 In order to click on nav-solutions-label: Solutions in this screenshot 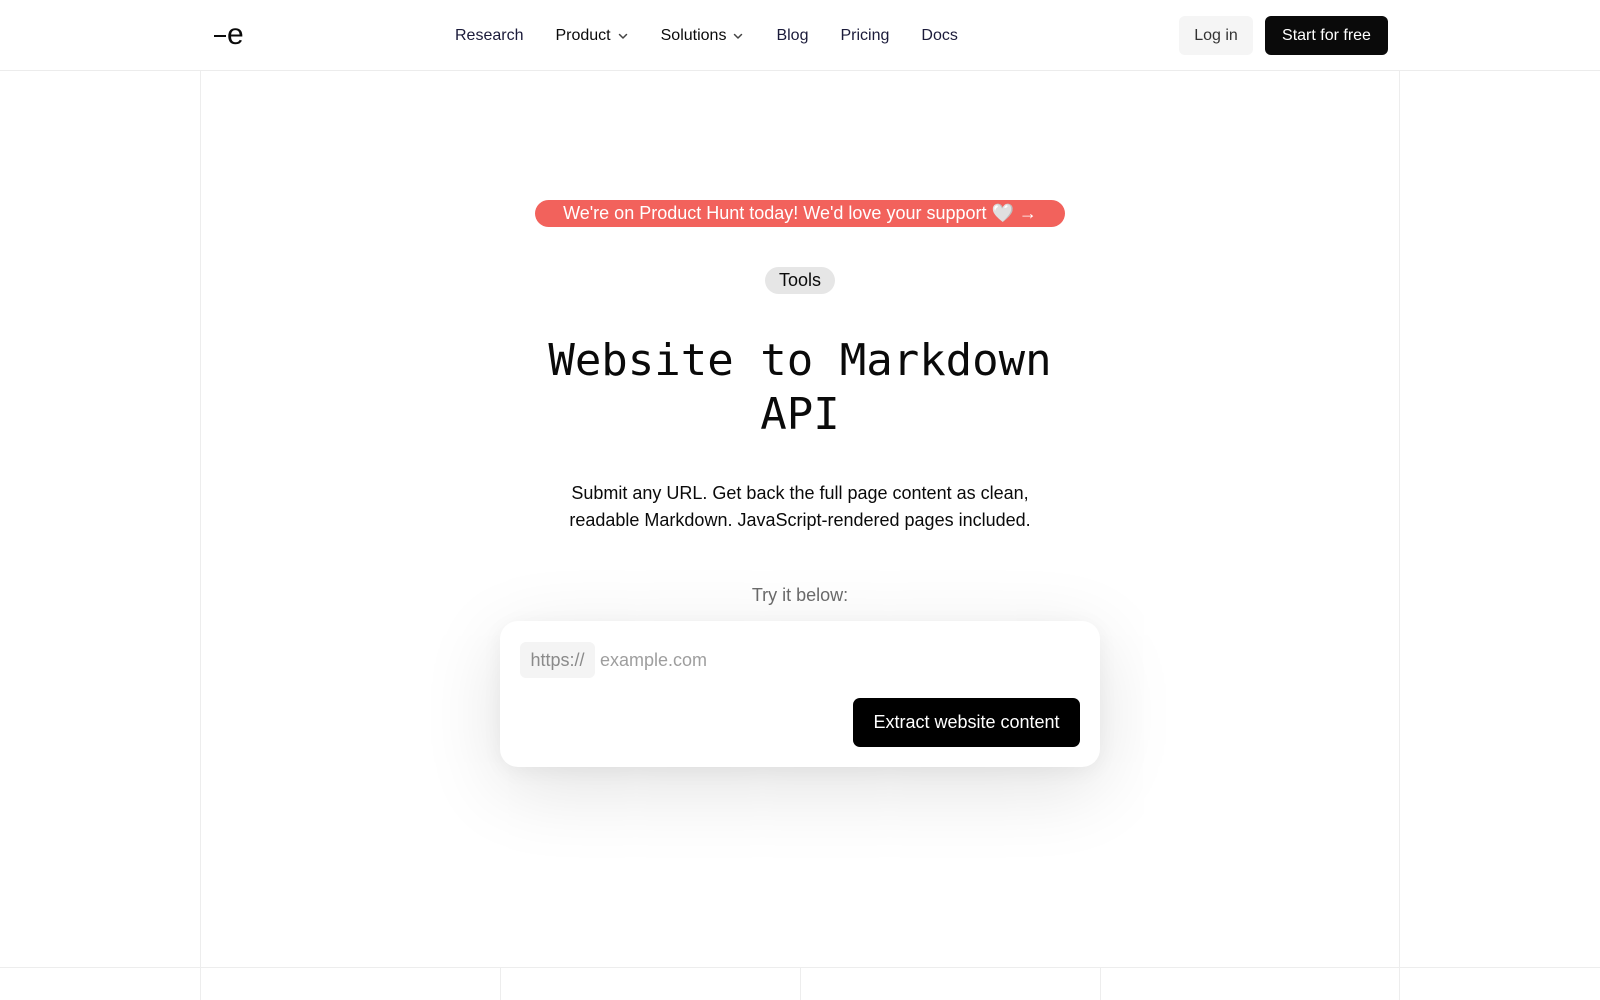, I will do `click(693, 35)`.